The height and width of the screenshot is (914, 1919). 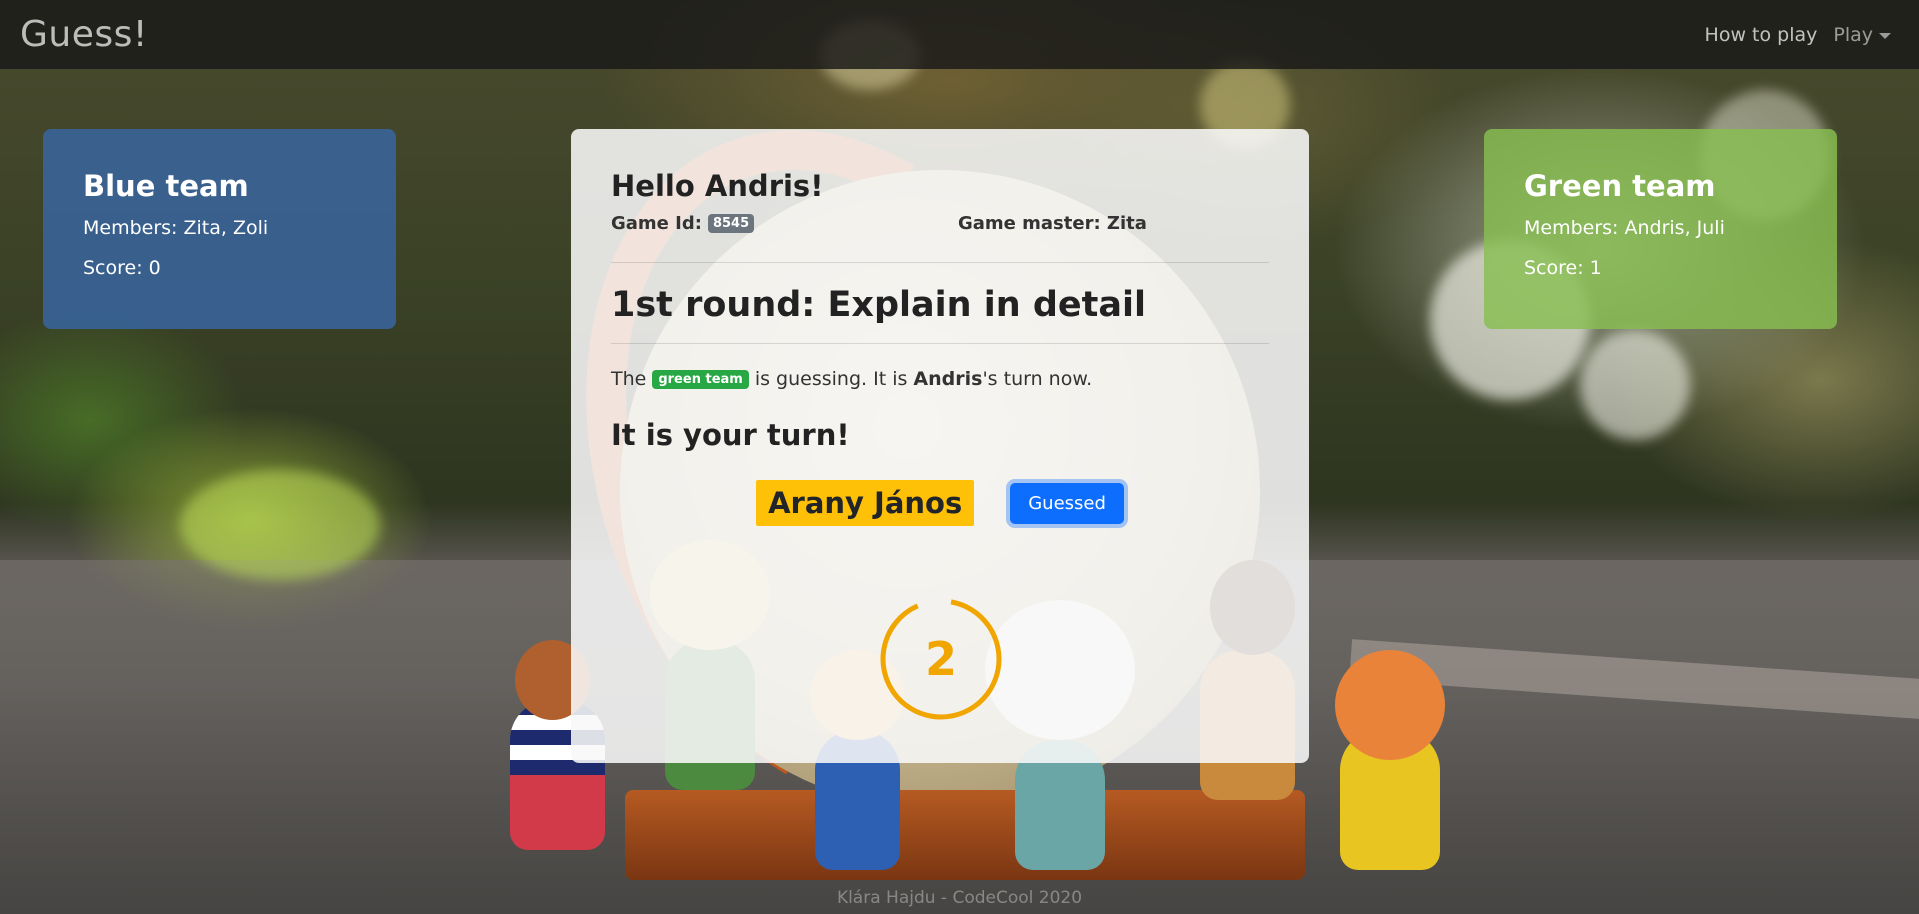 I want to click on nav-play-dropdown: Play, so click(x=1862, y=35).